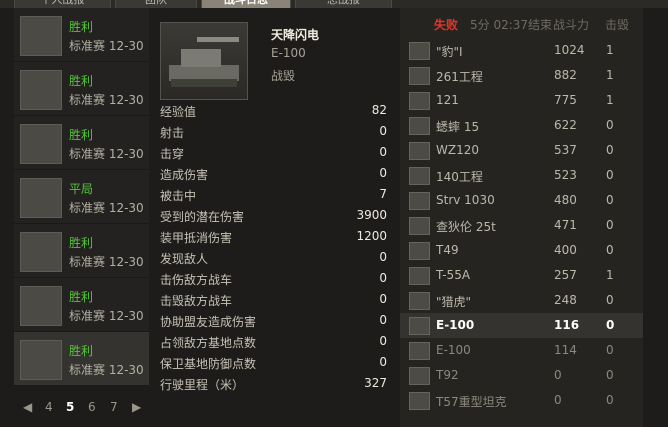  I want to click on battle-item-selected: 胜利 标准赛 12-30, so click(81, 359).